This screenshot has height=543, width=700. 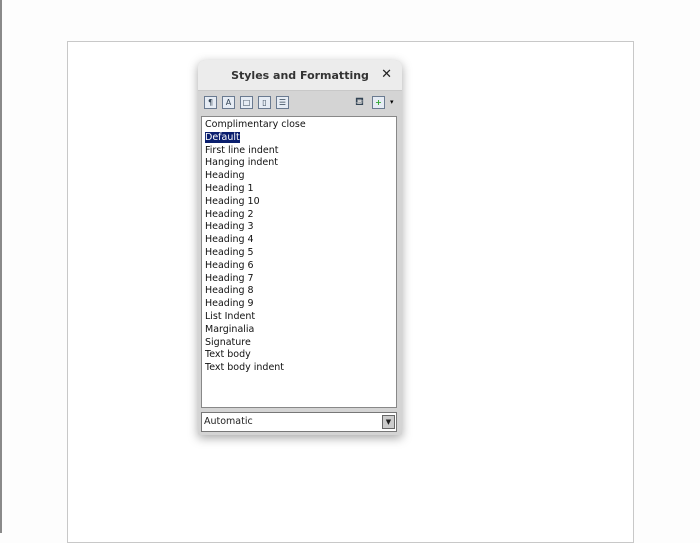 I want to click on style-list-item: Heading, so click(x=299, y=176).